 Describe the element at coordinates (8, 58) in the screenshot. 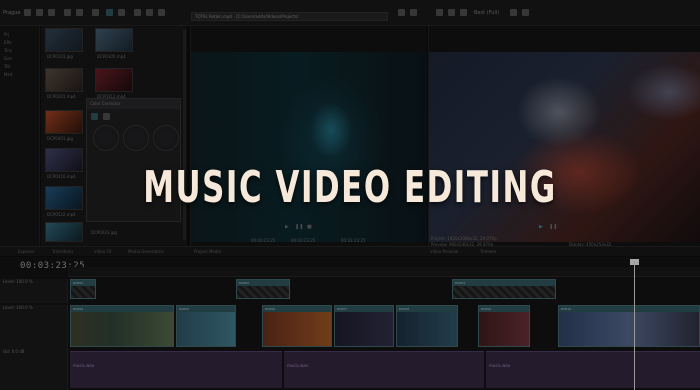

I see `left-panel-item: Gen` at that location.